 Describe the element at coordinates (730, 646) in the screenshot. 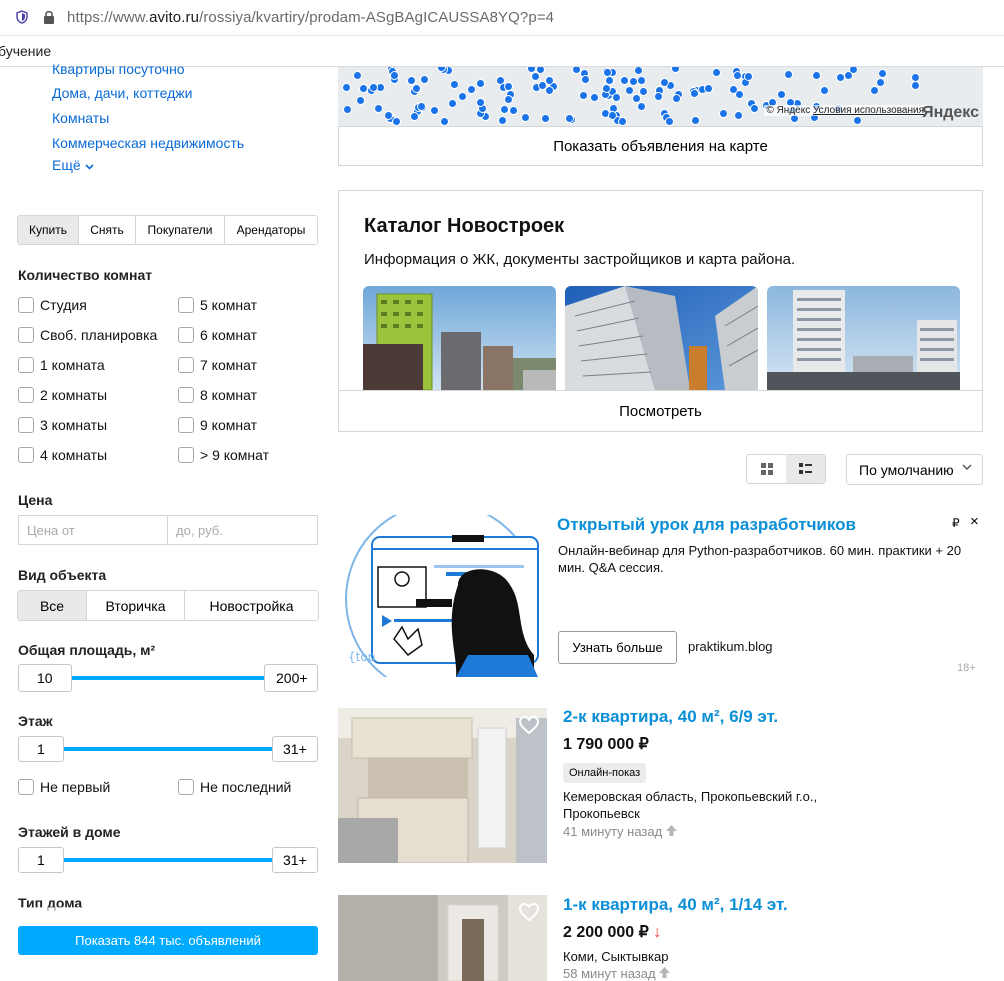

I see `ad-domain: praktikum.blog` at that location.